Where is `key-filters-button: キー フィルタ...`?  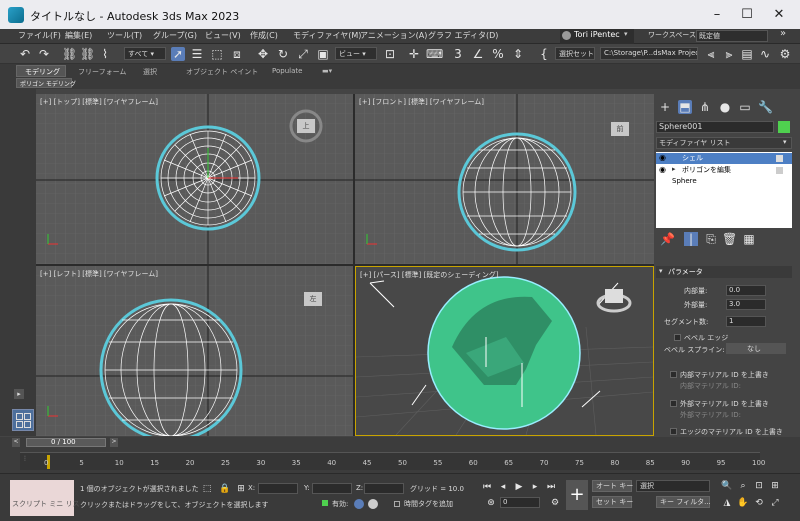 key-filters-button: キー フィルタ... is located at coordinates (683, 502).